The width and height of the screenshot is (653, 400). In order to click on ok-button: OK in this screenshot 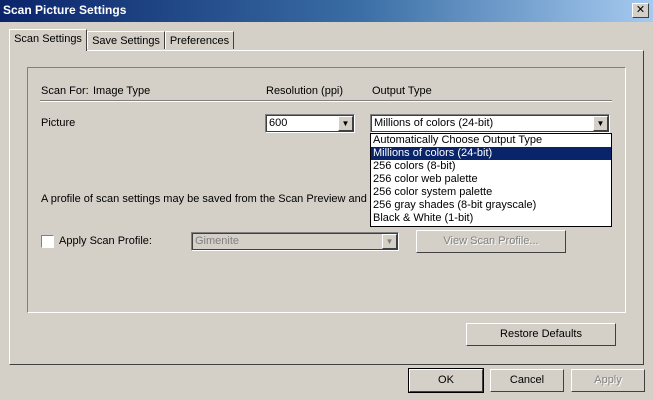, I will do `click(446, 380)`.